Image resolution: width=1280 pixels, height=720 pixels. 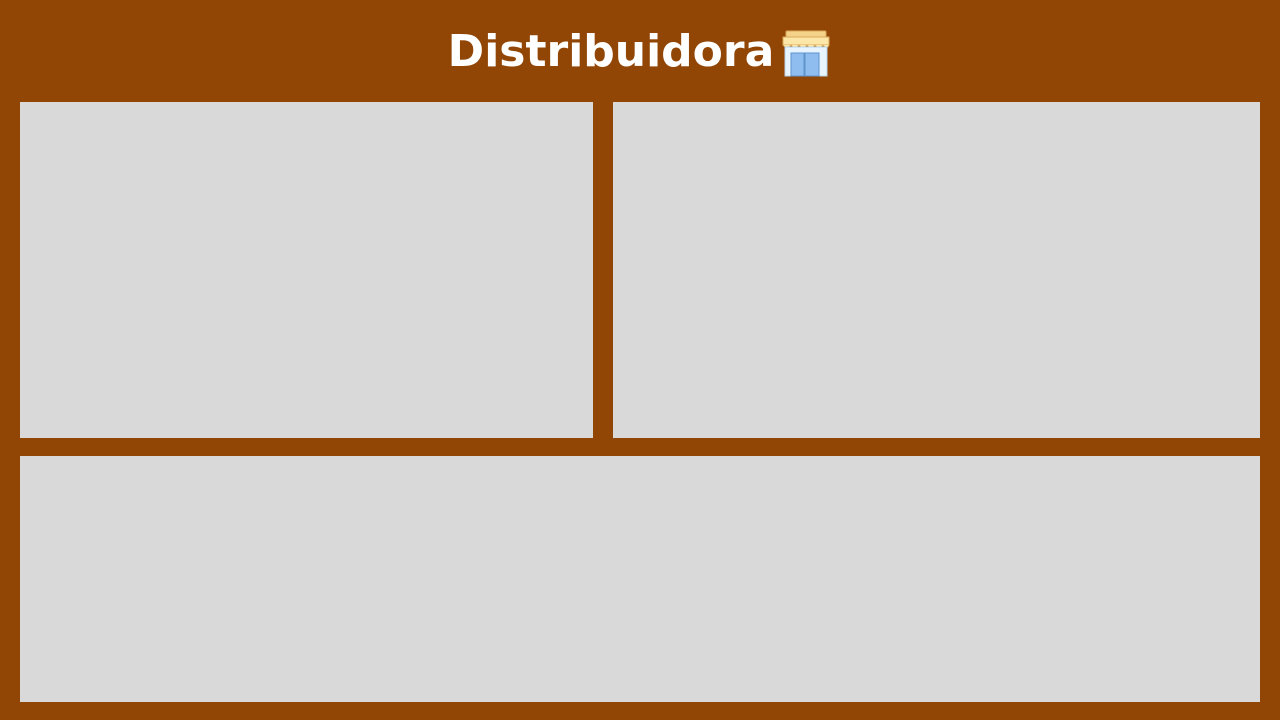 What do you see at coordinates (806, 53) in the screenshot?
I see `convenience-store-icon` at bounding box center [806, 53].